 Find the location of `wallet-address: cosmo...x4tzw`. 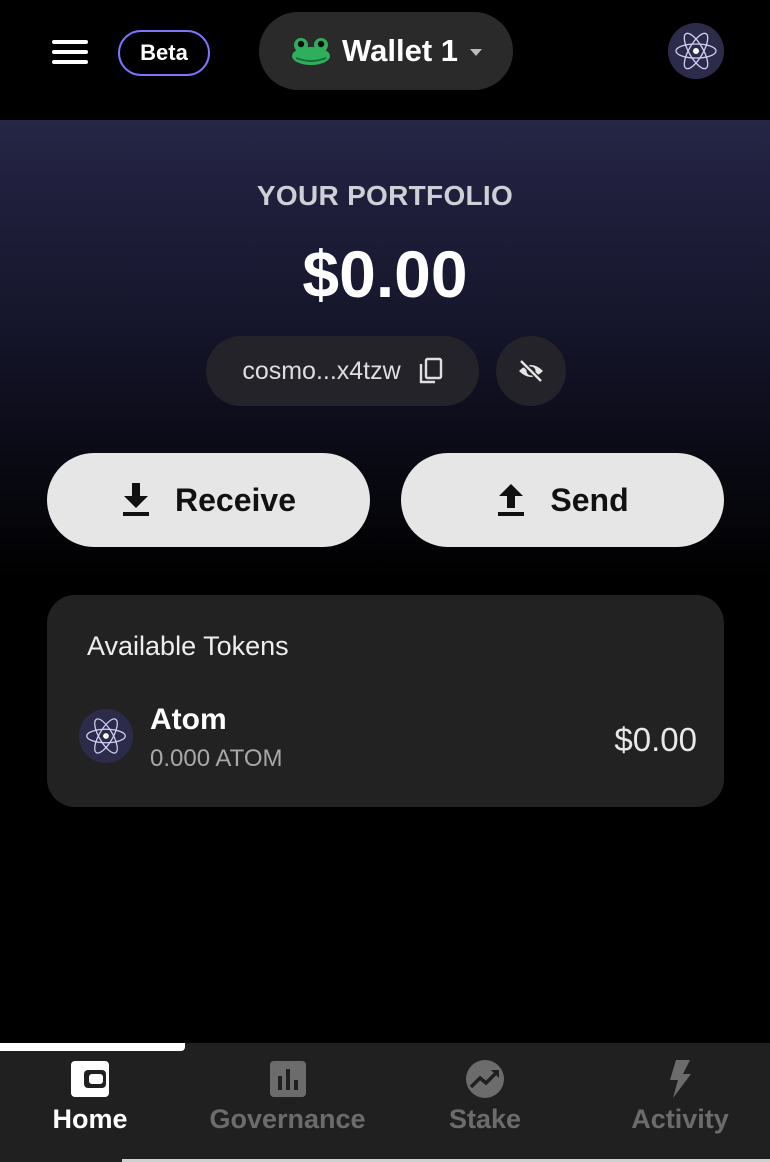

wallet-address: cosmo...x4tzw is located at coordinates (321, 370).